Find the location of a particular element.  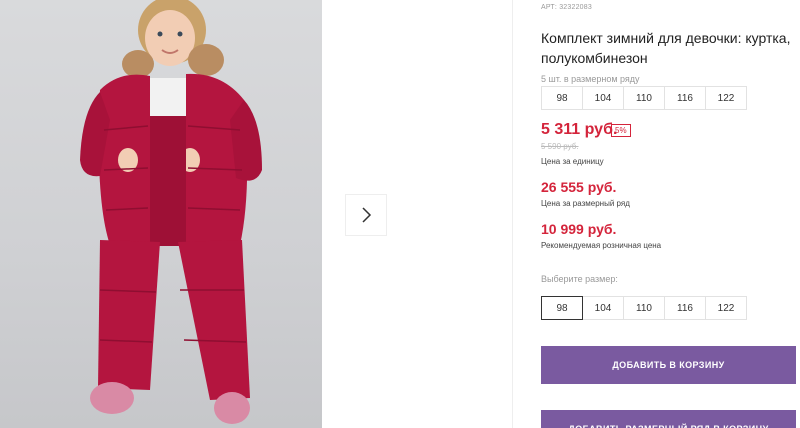

size-option-116: 116 is located at coordinates (685, 308).